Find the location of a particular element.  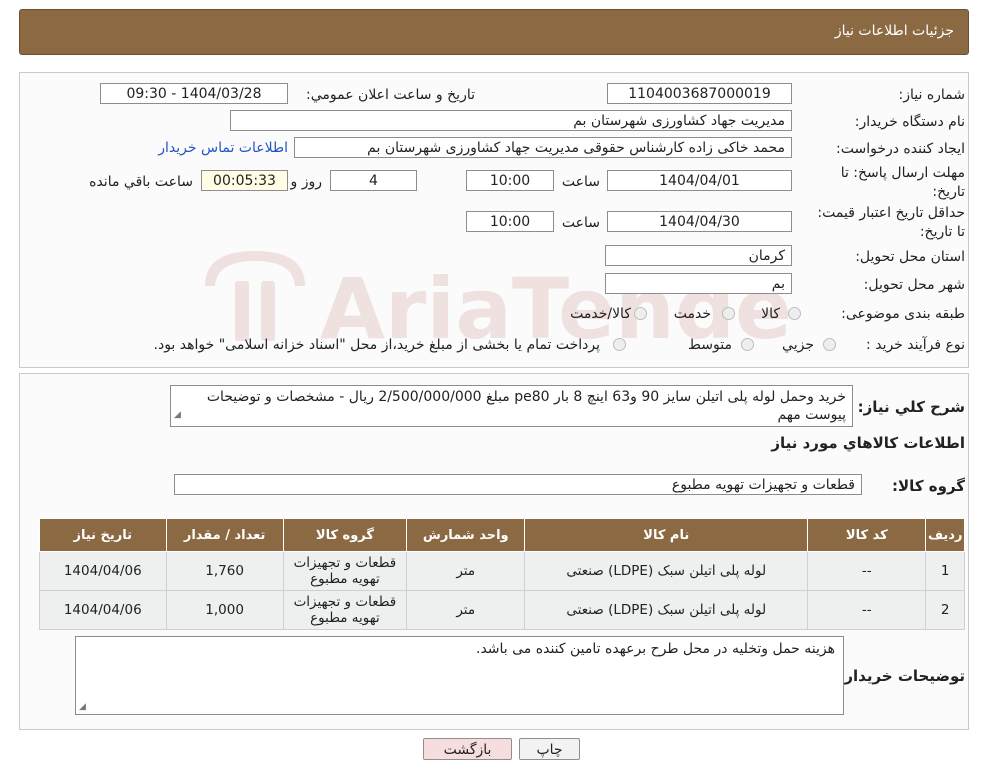

buyer-org-field: مدیریت جهاد کشاورزی شهرستان بم is located at coordinates (511, 120).